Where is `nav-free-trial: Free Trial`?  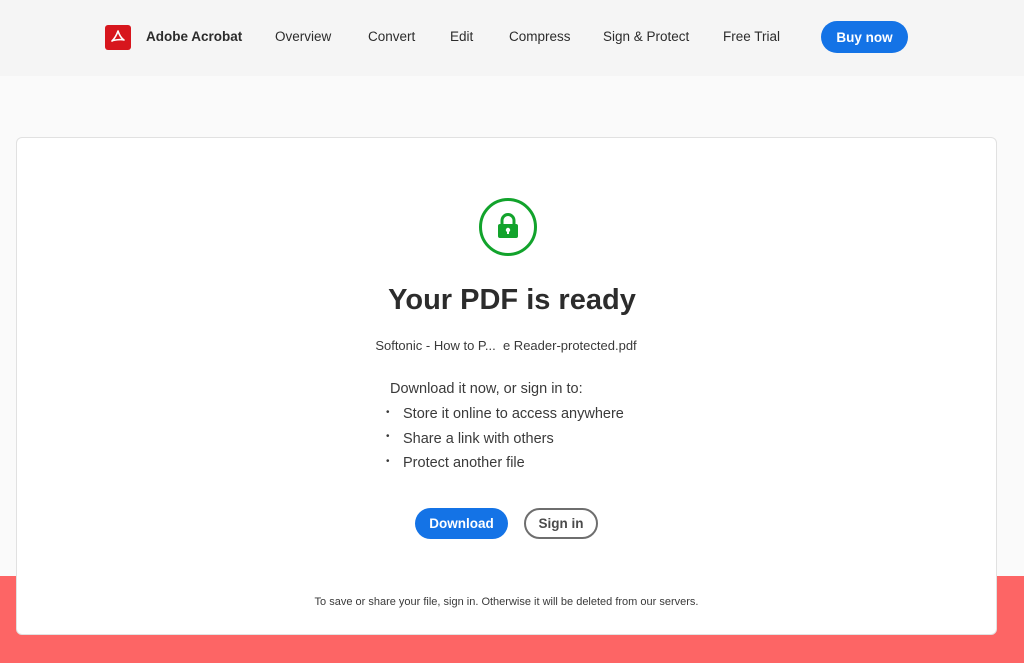 nav-free-trial: Free Trial is located at coordinates (751, 36).